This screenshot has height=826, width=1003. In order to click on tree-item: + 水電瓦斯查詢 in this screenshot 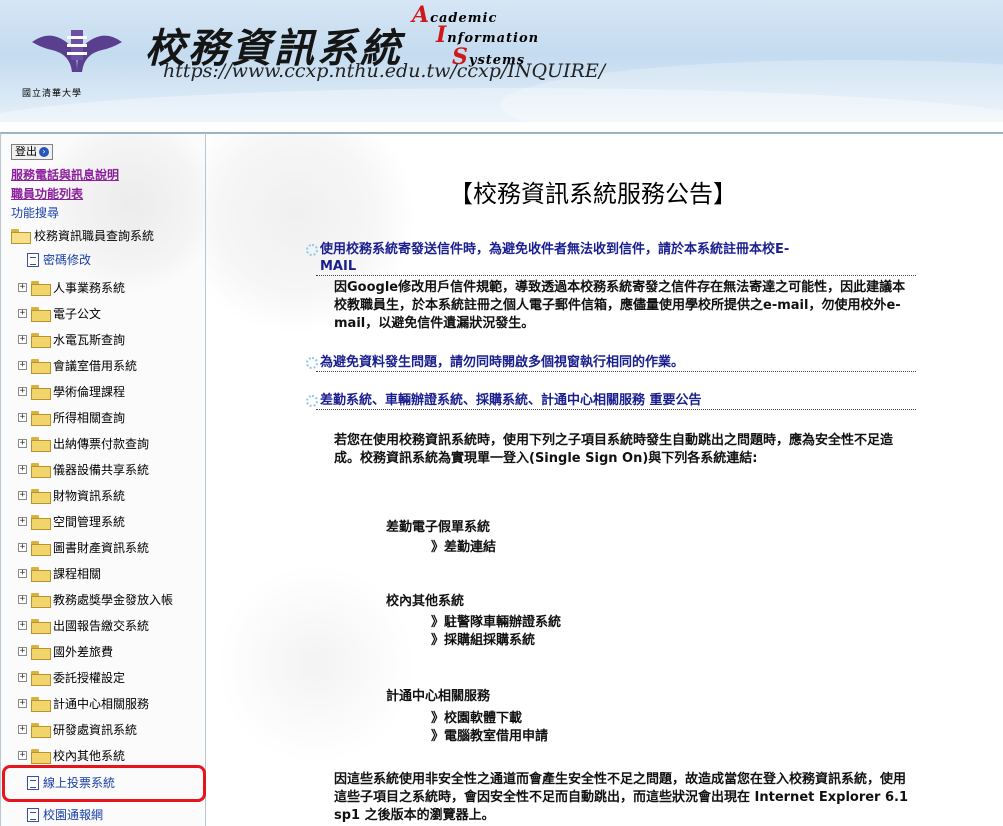, I will do `click(71, 339)`.